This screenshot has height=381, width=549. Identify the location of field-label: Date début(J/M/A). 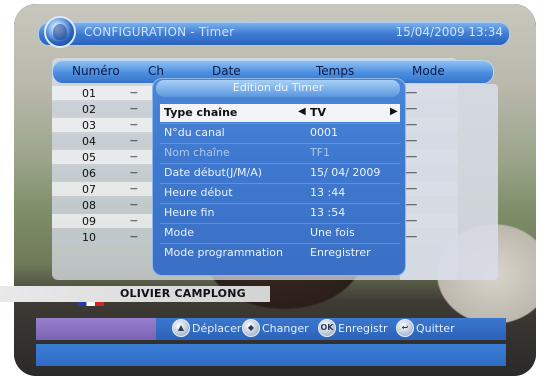
(213, 172).